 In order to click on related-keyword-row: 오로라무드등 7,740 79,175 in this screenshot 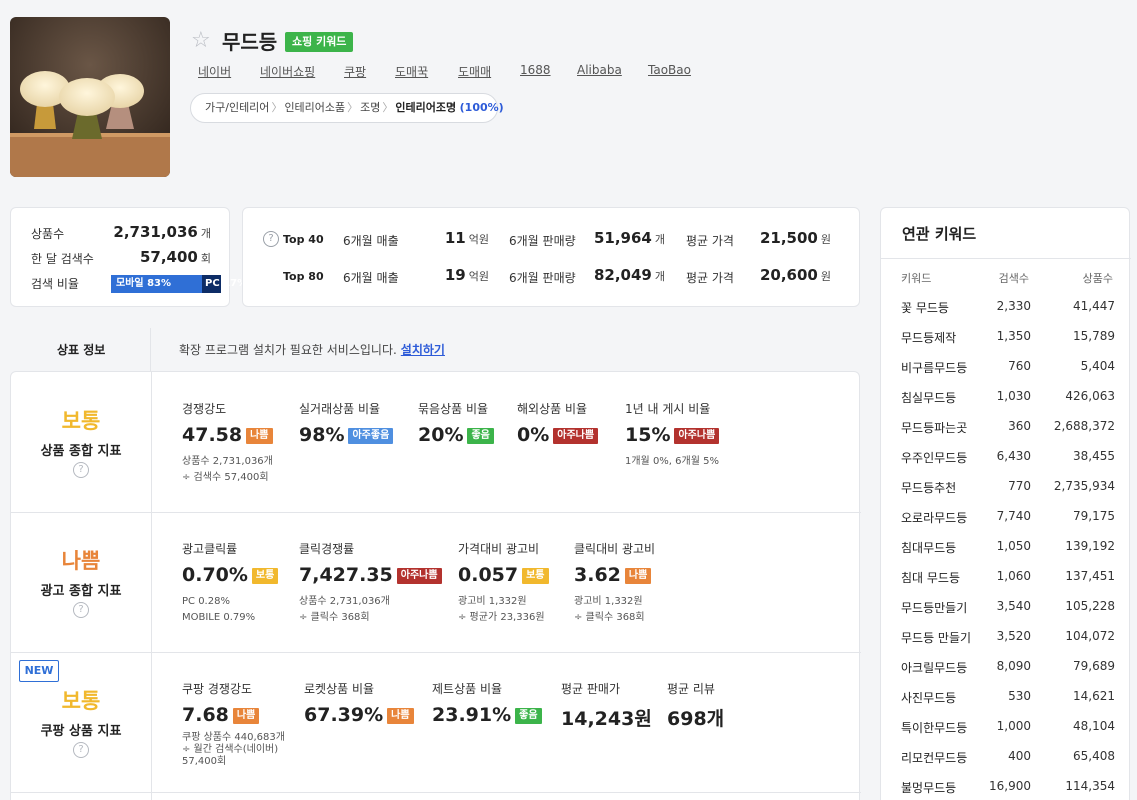, I will do `click(1006, 524)`.